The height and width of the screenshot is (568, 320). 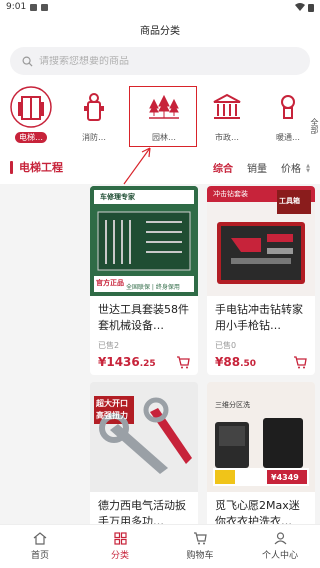 What do you see at coordinates (27, 61) in the screenshot?
I see `search-icon` at bounding box center [27, 61].